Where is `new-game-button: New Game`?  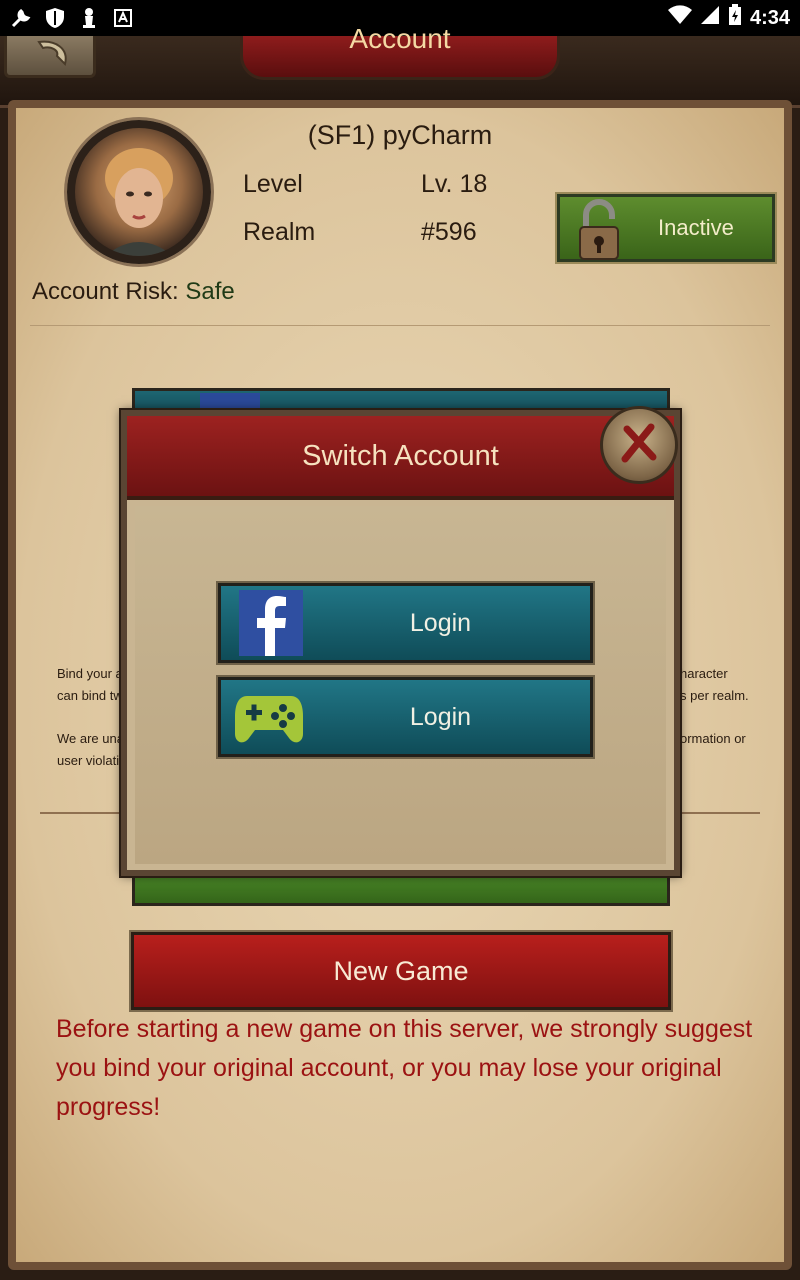 new-game-button: New Game is located at coordinates (401, 971).